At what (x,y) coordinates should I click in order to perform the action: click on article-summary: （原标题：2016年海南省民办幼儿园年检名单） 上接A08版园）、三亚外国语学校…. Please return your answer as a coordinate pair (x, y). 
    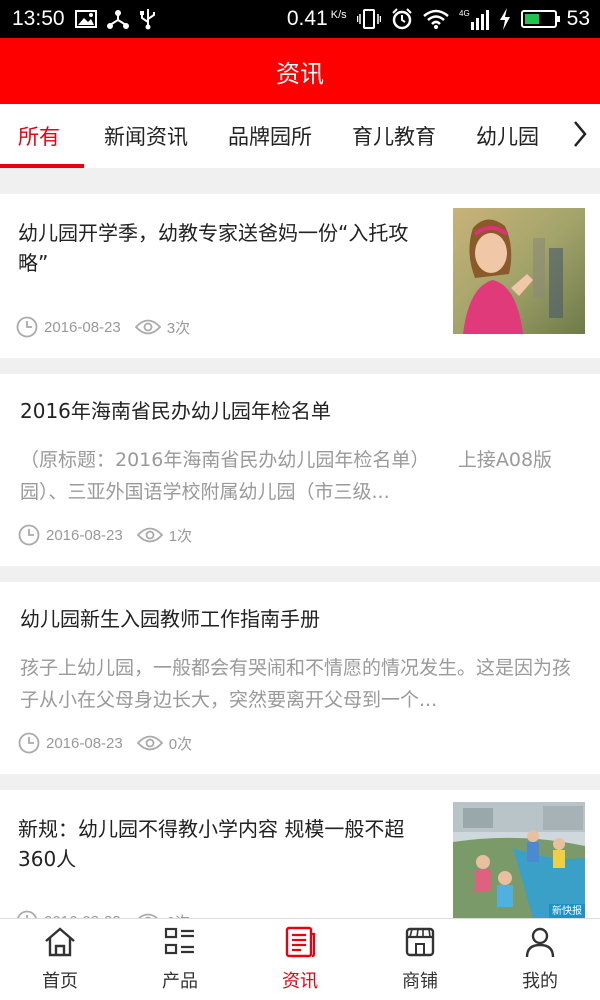
    Looking at the image, I should click on (286, 476).